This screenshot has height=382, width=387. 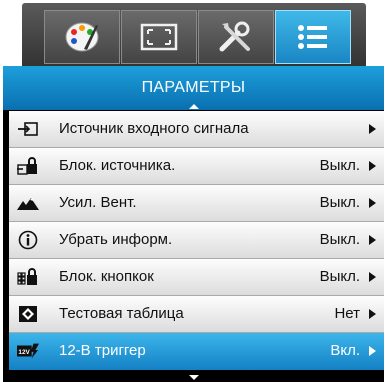 I want to click on menu-item-keypad-lock: Блок. кнопкок Выкл., so click(x=196, y=277).